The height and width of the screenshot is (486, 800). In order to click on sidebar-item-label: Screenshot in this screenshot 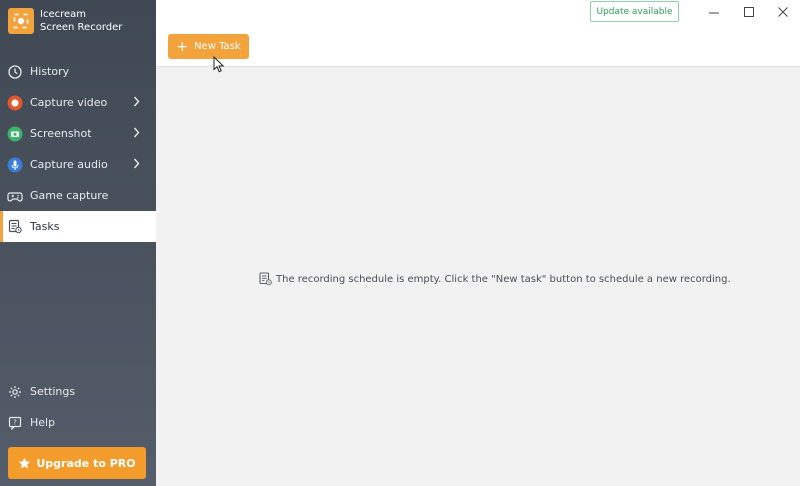, I will do `click(61, 133)`.